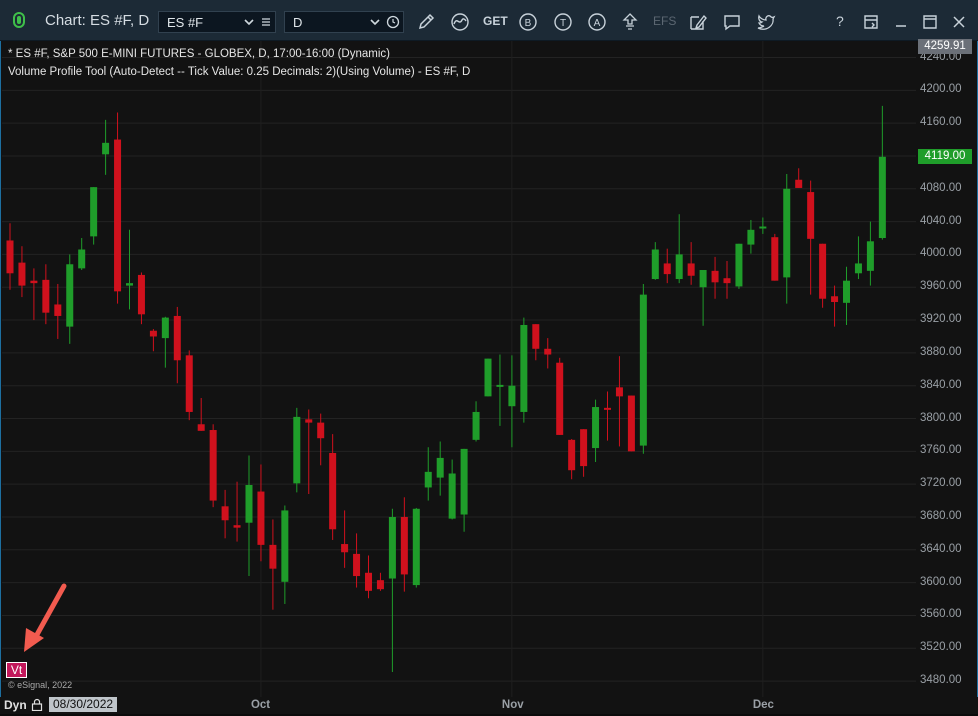  Describe the element at coordinates (664, 21) in the screenshot. I see `efs-button: EFS` at that location.